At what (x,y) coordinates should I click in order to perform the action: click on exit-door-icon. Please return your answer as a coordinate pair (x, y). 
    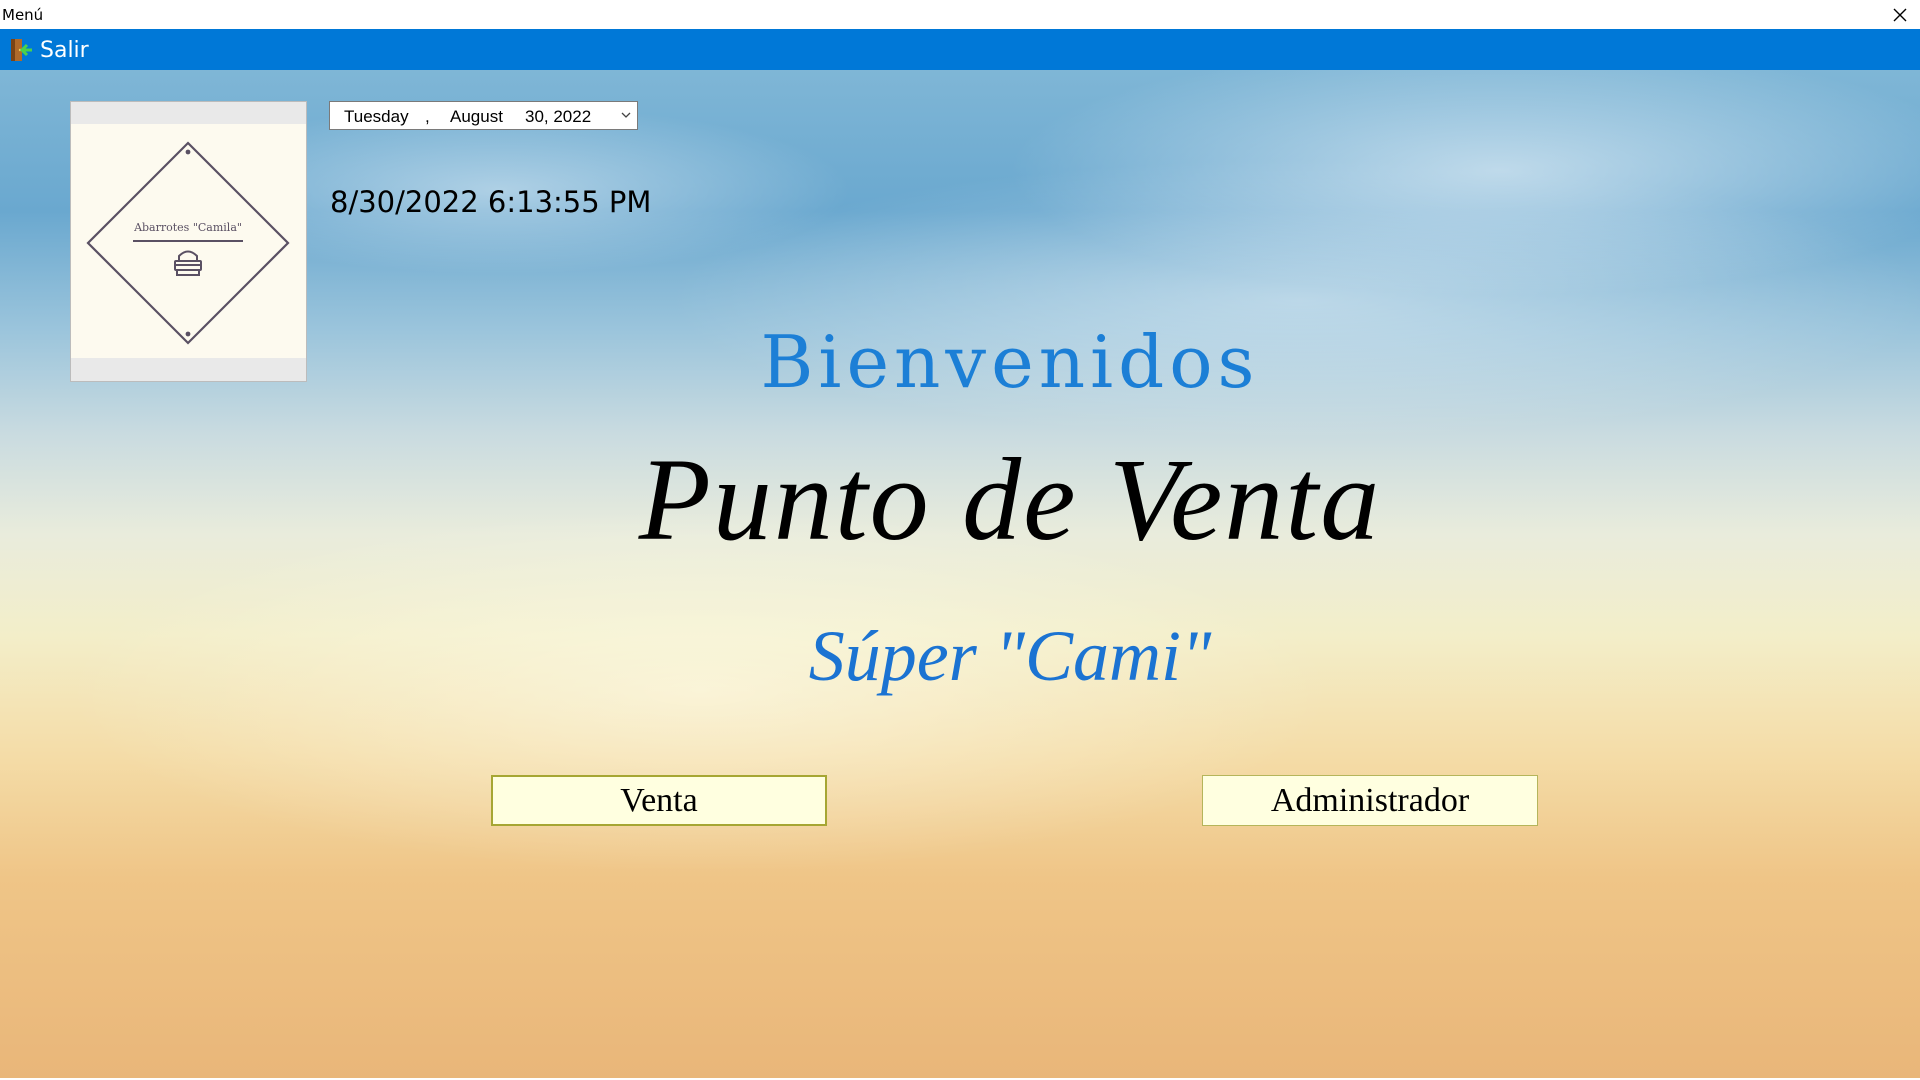
    Looking at the image, I should click on (21, 50).